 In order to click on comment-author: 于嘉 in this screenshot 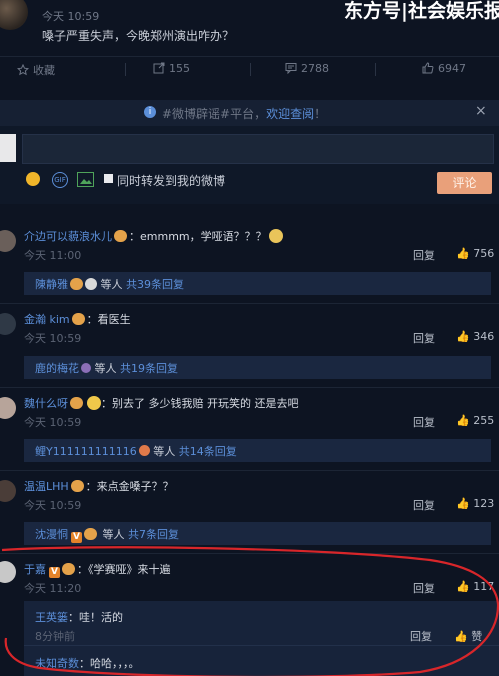, I will do `click(35, 569)`.